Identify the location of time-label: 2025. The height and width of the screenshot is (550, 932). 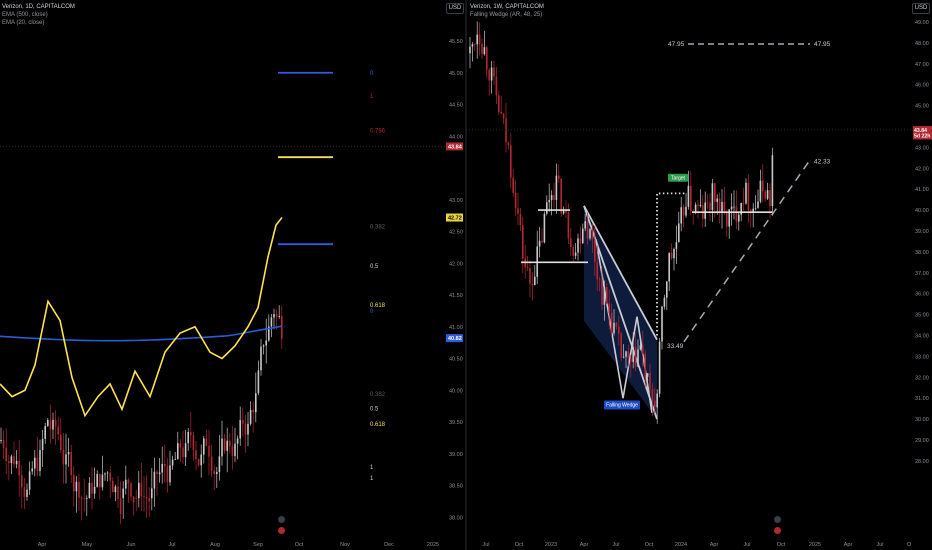
(433, 545).